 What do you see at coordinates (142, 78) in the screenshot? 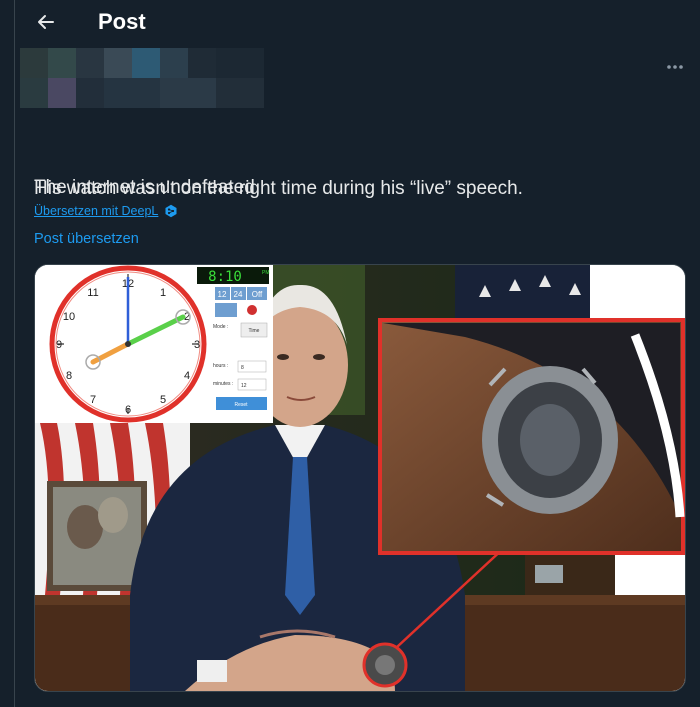
I see `author-info-blurred` at bounding box center [142, 78].